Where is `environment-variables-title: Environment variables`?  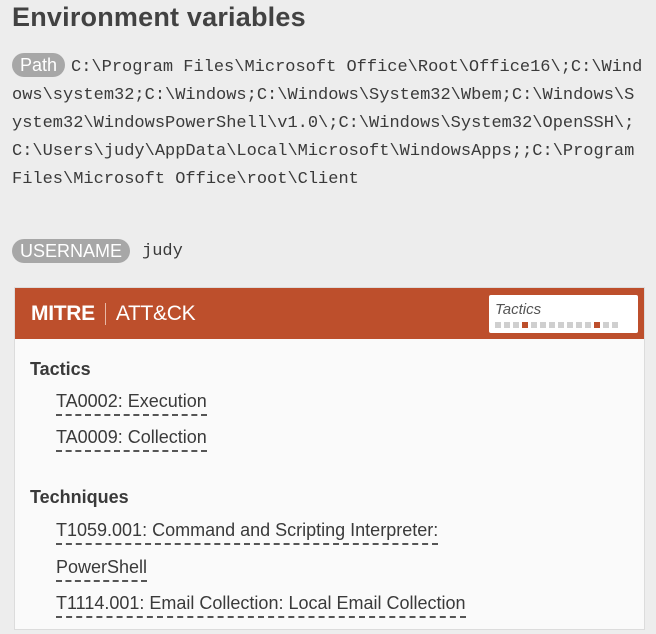 environment-variables-title: Environment variables is located at coordinates (159, 17).